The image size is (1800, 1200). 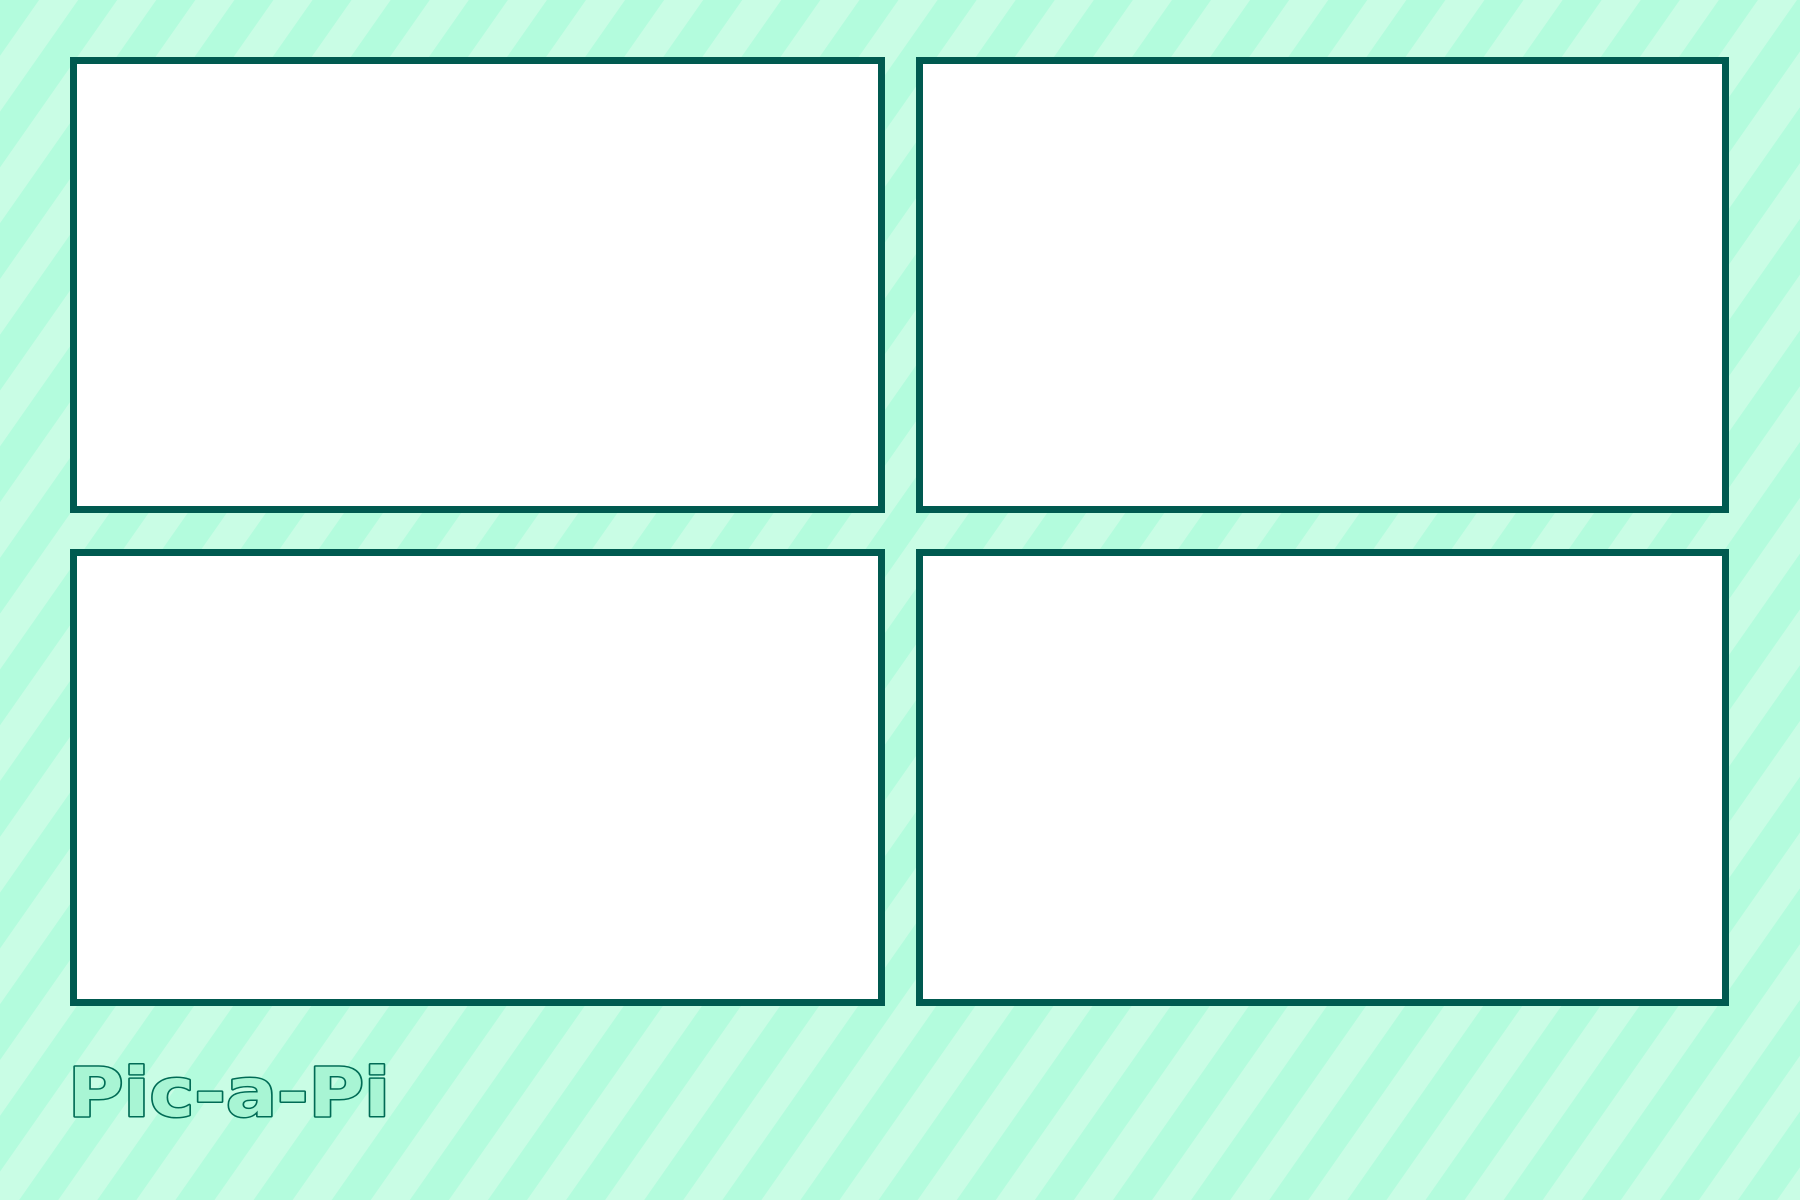 I want to click on pic-a-pi-logo: Pic-a-Pi, so click(x=229, y=1092).